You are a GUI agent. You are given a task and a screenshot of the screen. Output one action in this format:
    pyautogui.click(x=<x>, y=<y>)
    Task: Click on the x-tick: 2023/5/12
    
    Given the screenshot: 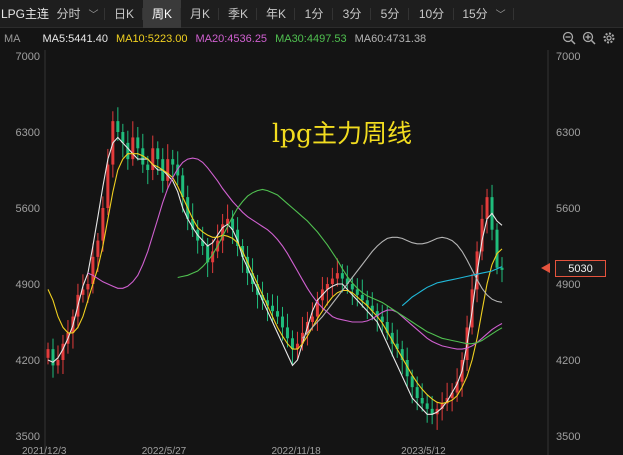 What is the action you would take?
    pyautogui.click(x=423, y=450)
    